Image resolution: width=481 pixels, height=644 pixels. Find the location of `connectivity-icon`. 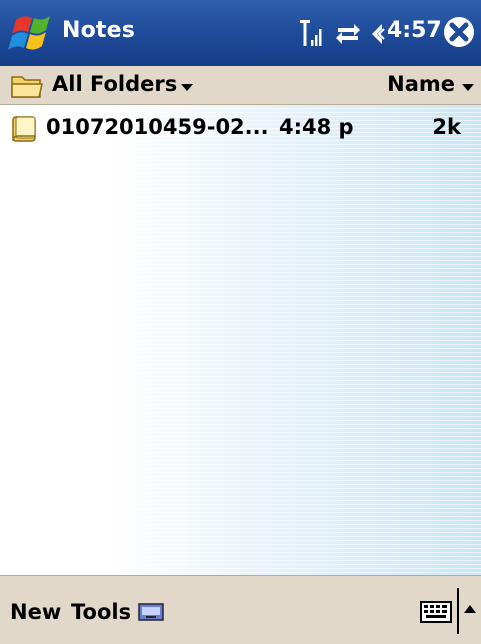

connectivity-icon is located at coordinates (348, 34).